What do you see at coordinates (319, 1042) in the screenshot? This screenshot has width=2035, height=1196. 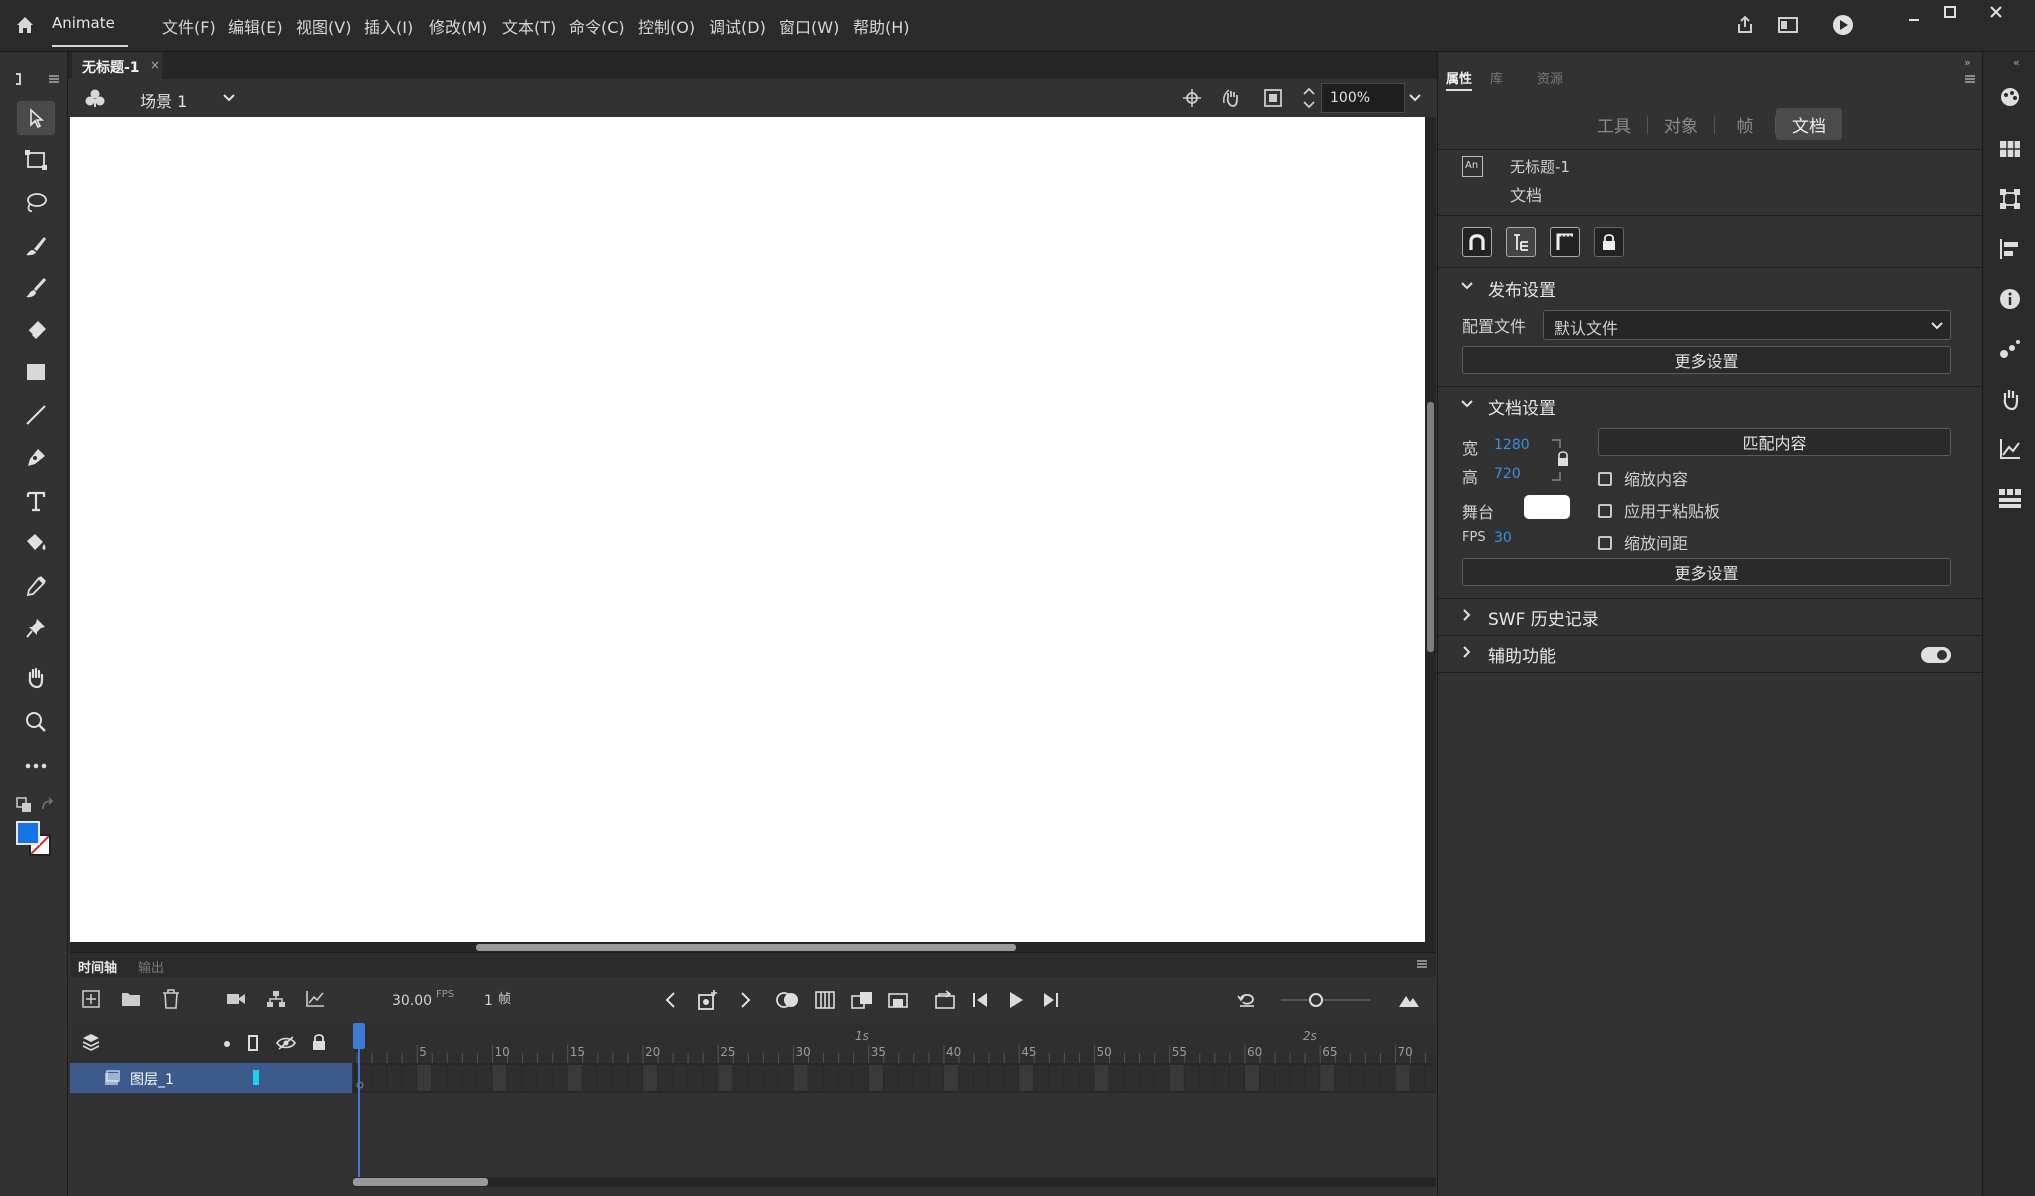 I see `lock-all-icon` at bounding box center [319, 1042].